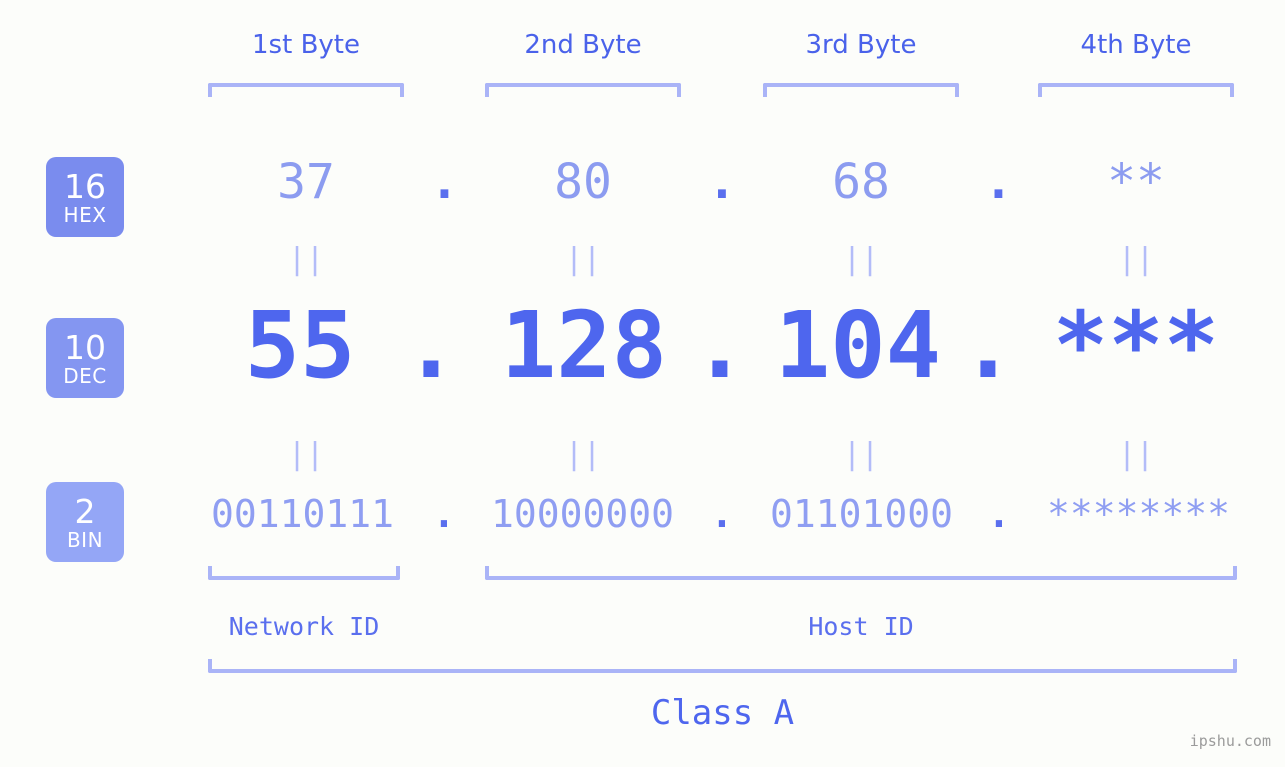 Image resolution: width=1285 pixels, height=767 pixels. Describe the element at coordinates (861, 45) in the screenshot. I see `byte-header-3: 3rd Byte` at that location.